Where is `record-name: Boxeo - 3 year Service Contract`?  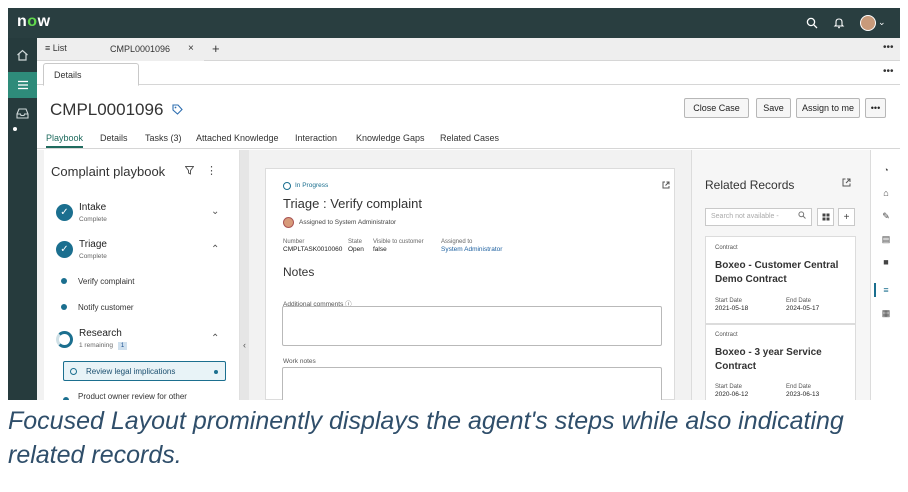
record-name: Boxeo - 3 year Service Contract is located at coordinates (785, 360).